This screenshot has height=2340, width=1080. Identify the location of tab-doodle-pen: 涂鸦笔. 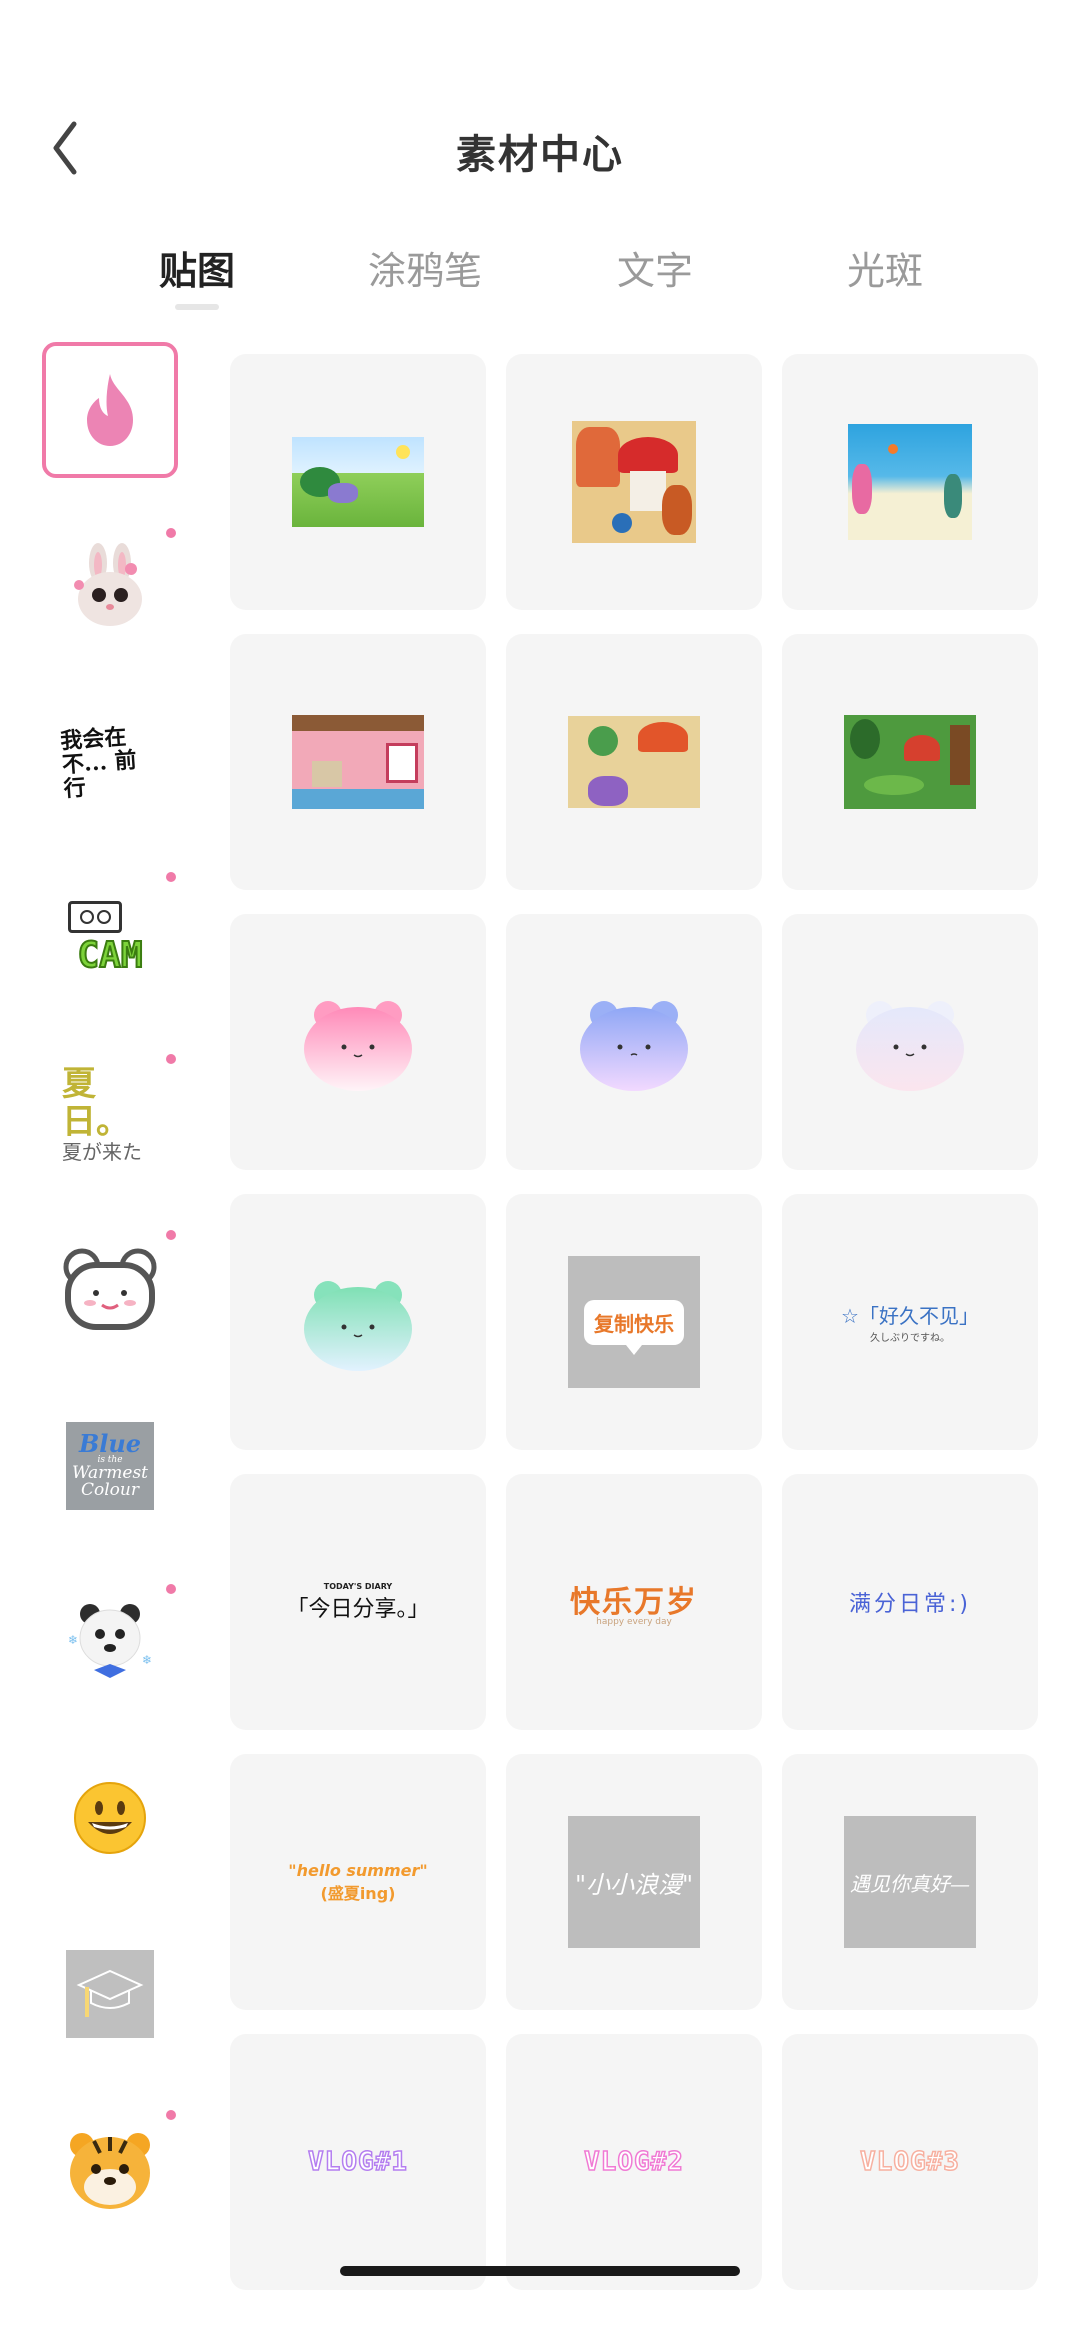
(425, 267).